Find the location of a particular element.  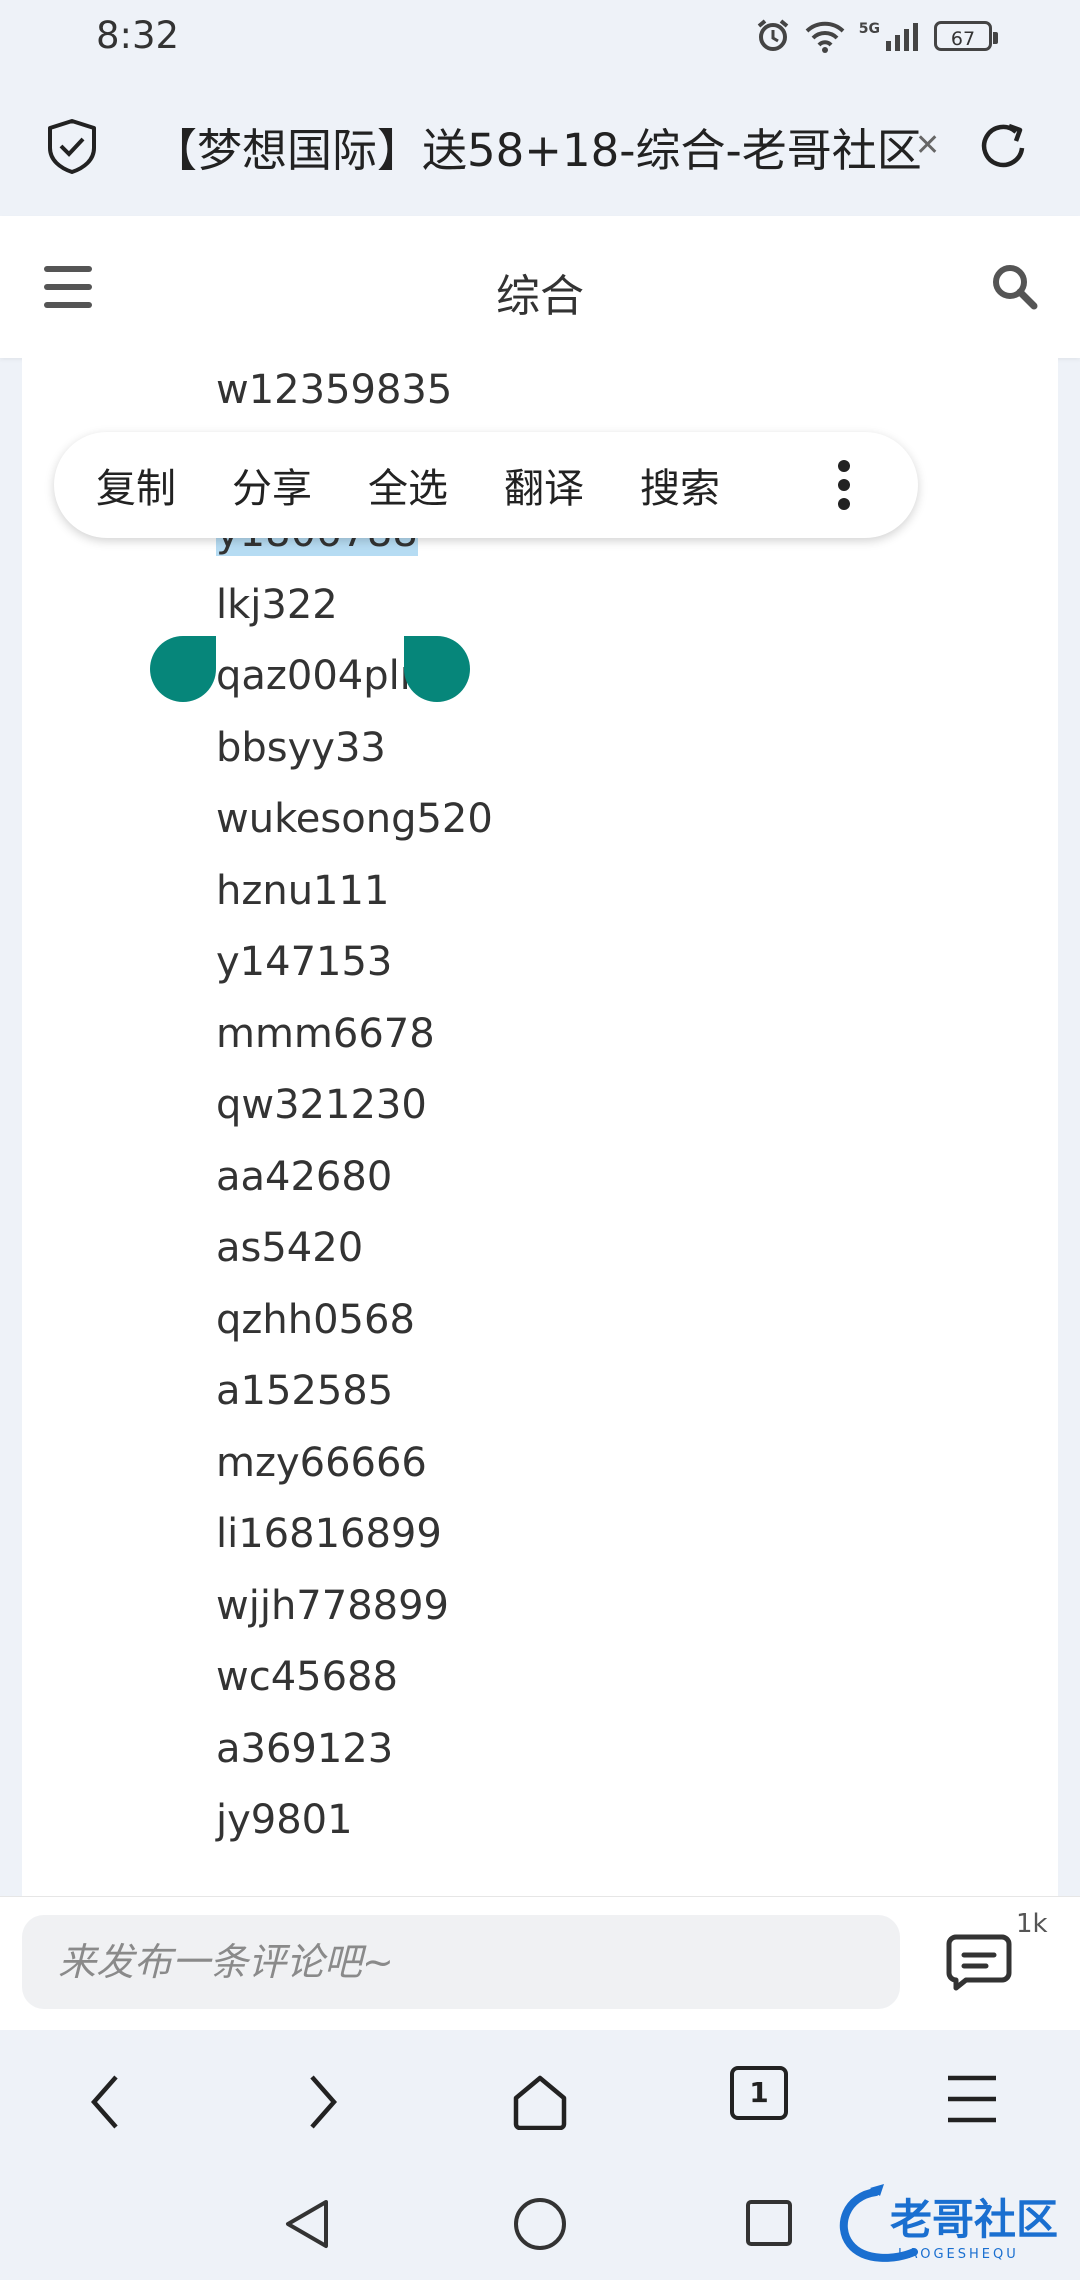

list-item: mmm6678 is located at coordinates (325, 1033).